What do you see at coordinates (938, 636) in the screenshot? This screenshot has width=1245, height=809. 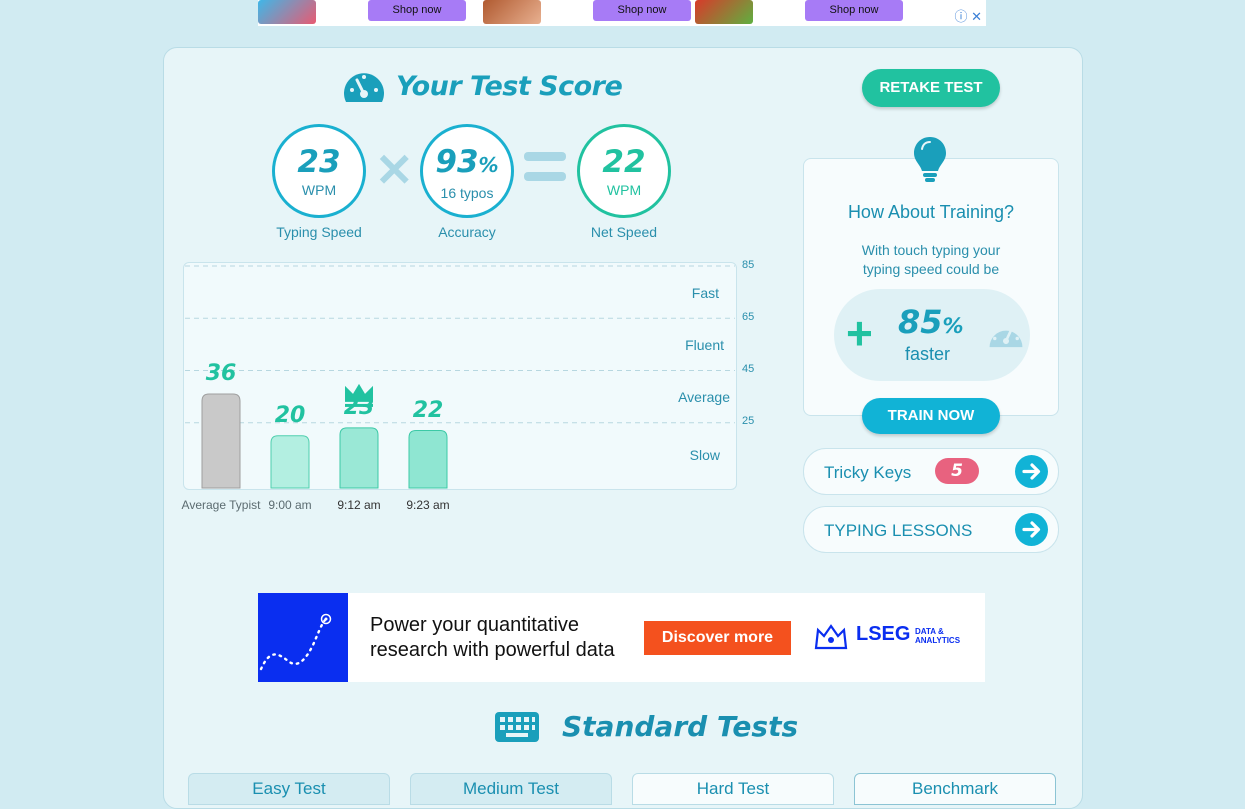 I see `lseg-brand-sub: DATA & ANALYTICS` at bounding box center [938, 636].